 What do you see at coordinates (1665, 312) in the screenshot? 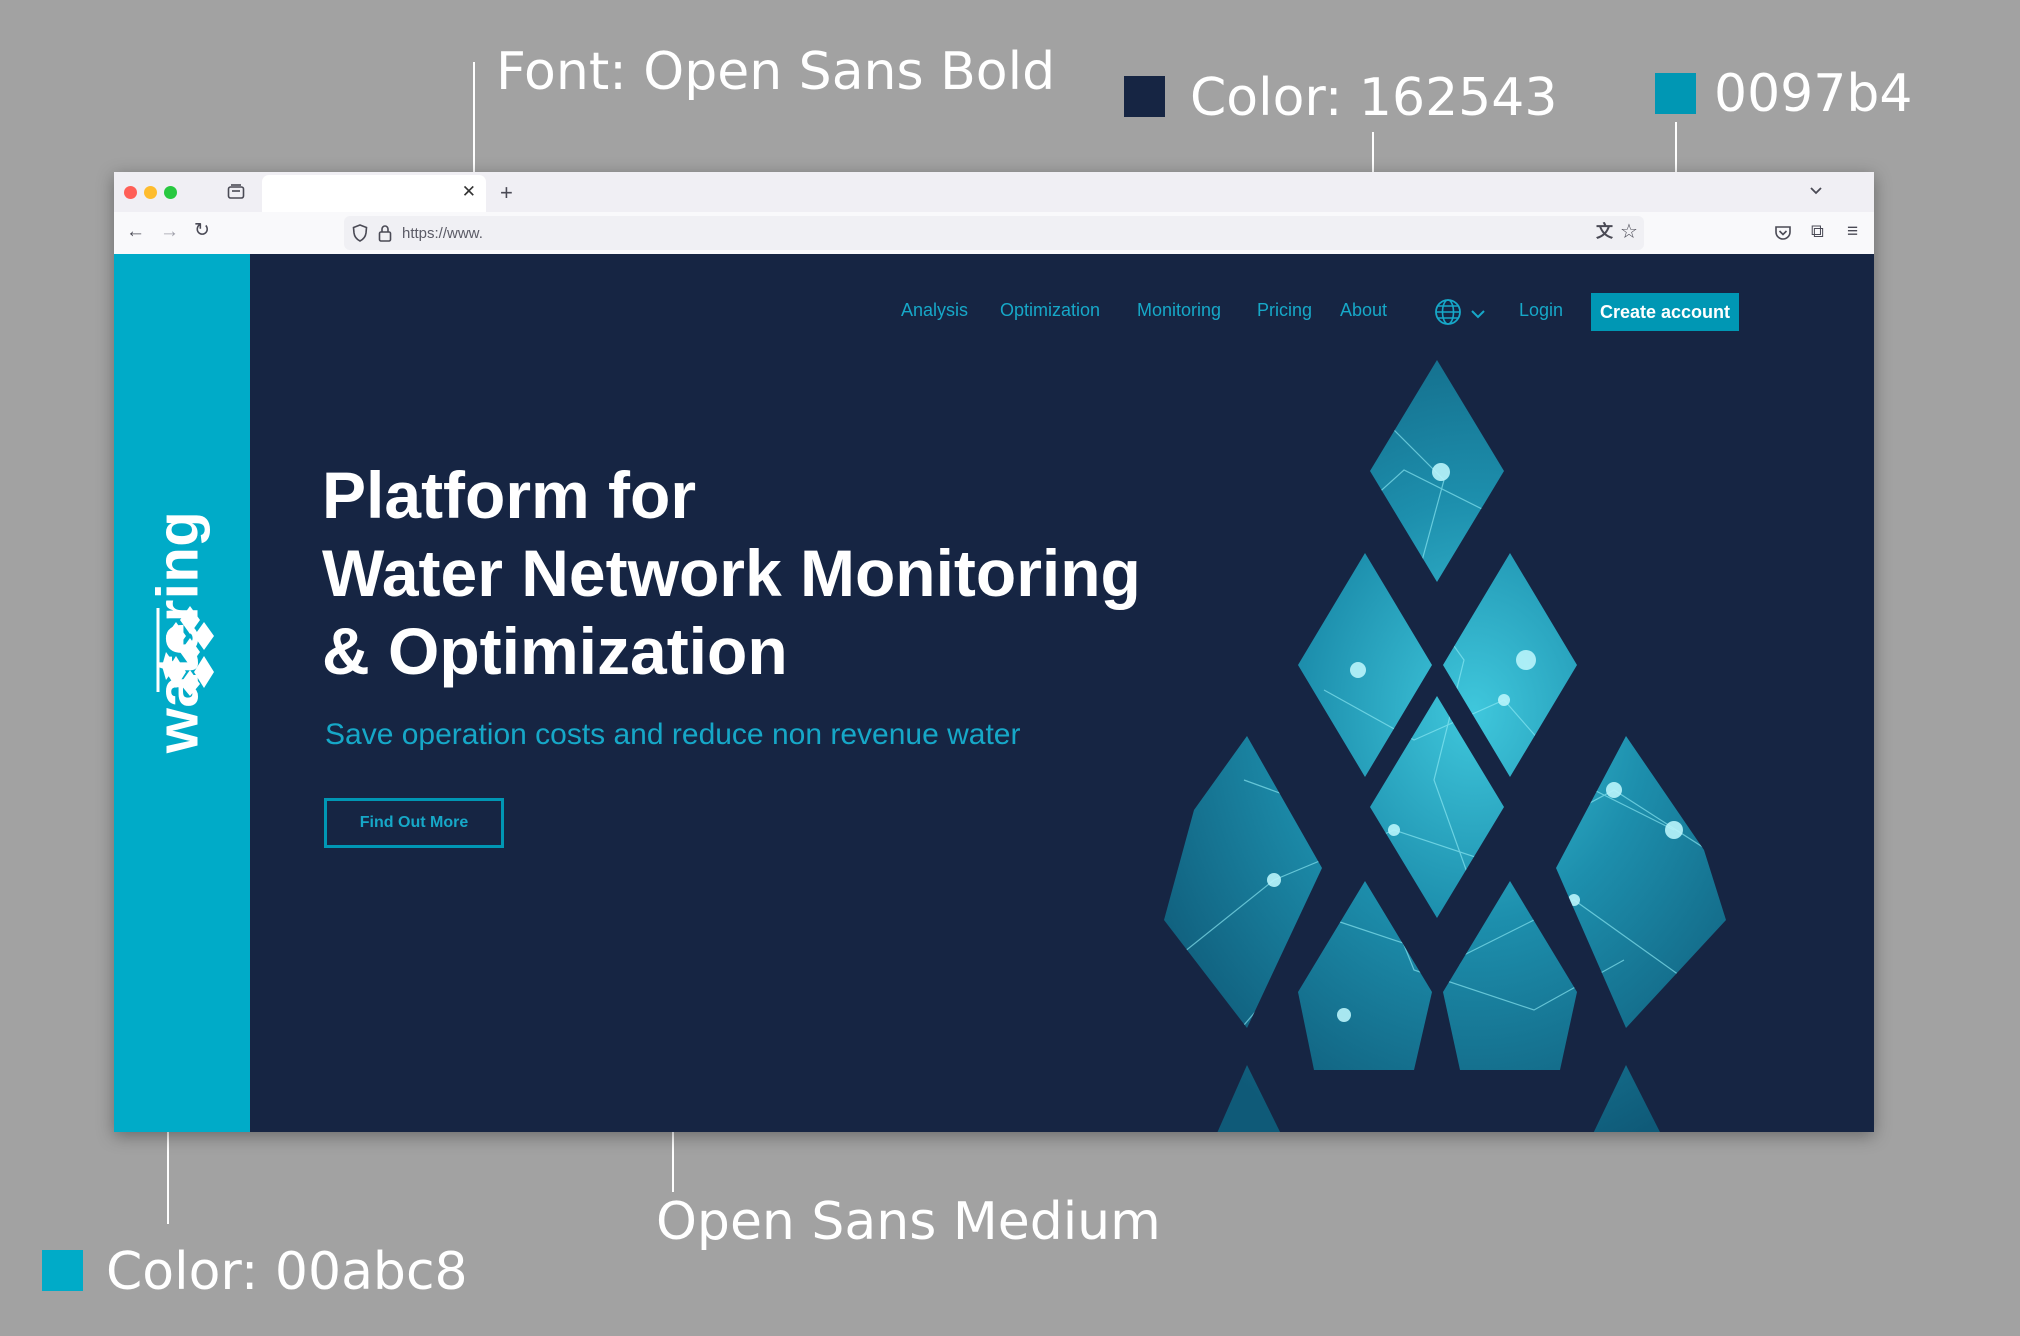
I see `create-account-button: Create account` at bounding box center [1665, 312].